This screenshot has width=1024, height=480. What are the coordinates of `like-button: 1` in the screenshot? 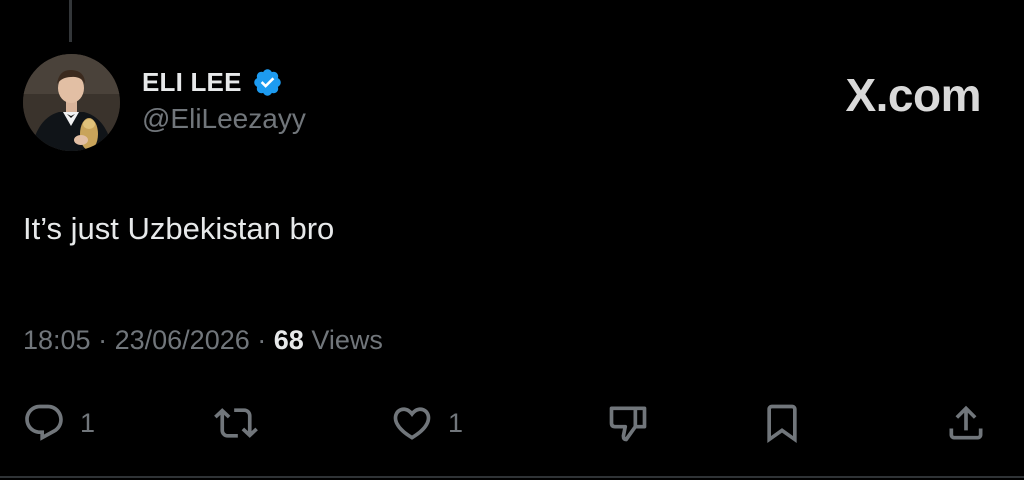 It's located at (426, 423).